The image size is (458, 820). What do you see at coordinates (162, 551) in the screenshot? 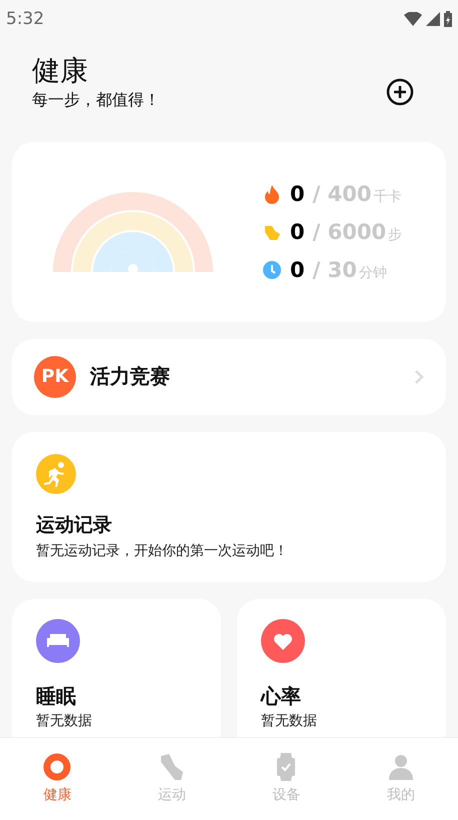
I see `records-message: 暂无运动记录，开始你的第一次运动吧！` at bounding box center [162, 551].